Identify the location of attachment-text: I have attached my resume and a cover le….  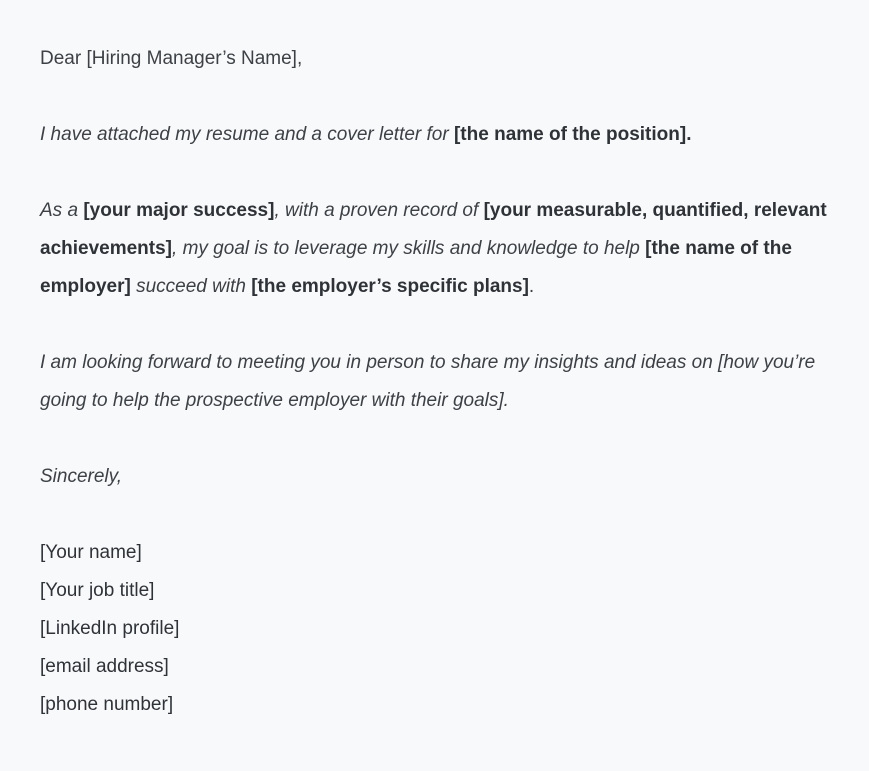
(247, 134).